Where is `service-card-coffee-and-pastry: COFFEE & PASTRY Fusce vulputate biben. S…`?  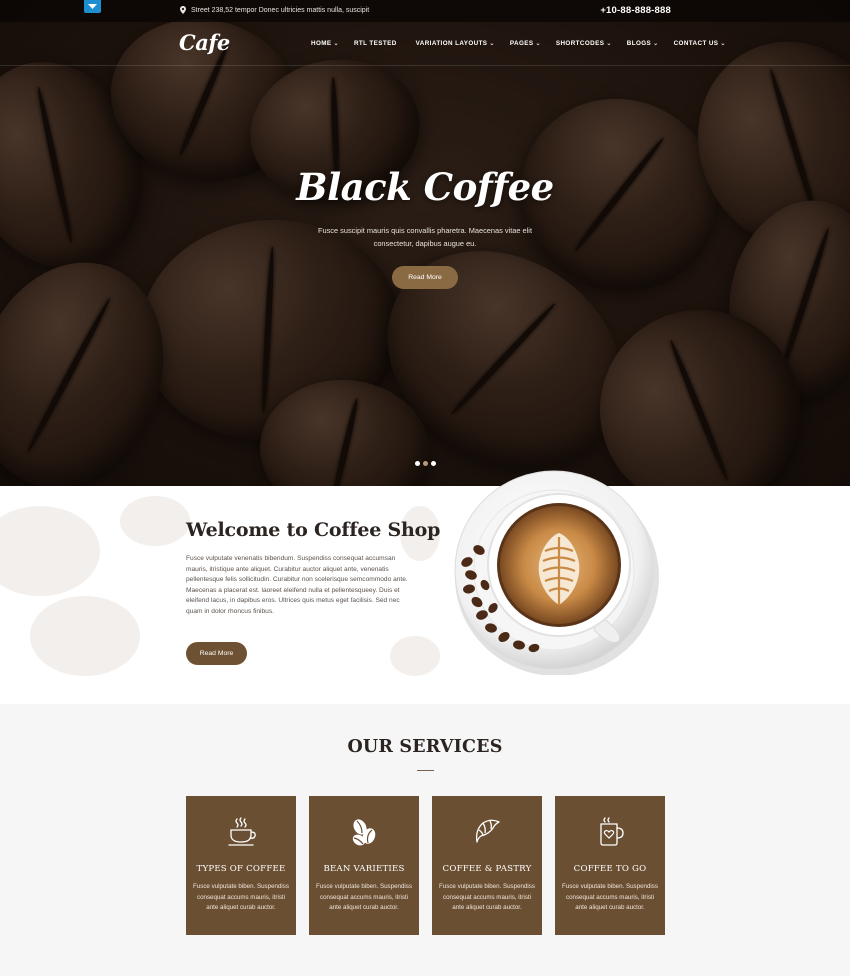
service-card-coffee-and-pastry: COFFEE & PASTRY Fusce vulputate biben. S… is located at coordinates (487, 865).